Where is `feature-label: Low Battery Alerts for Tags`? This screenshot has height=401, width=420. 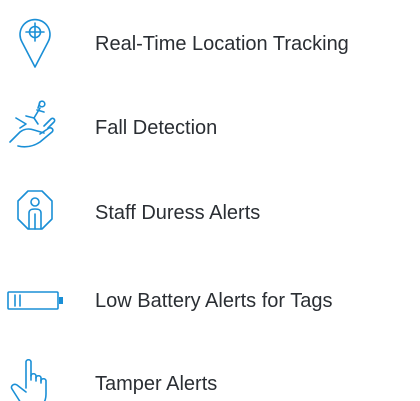 feature-label: Low Battery Alerts for Tags is located at coordinates (214, 301).